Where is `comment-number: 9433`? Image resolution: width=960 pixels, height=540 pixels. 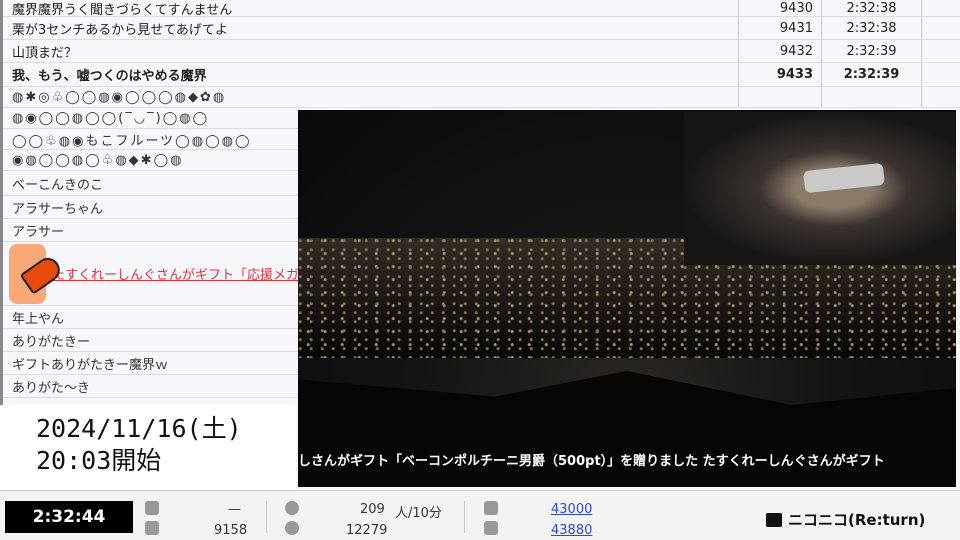
comment-number: 9433 is located at coordinates (779, 74).